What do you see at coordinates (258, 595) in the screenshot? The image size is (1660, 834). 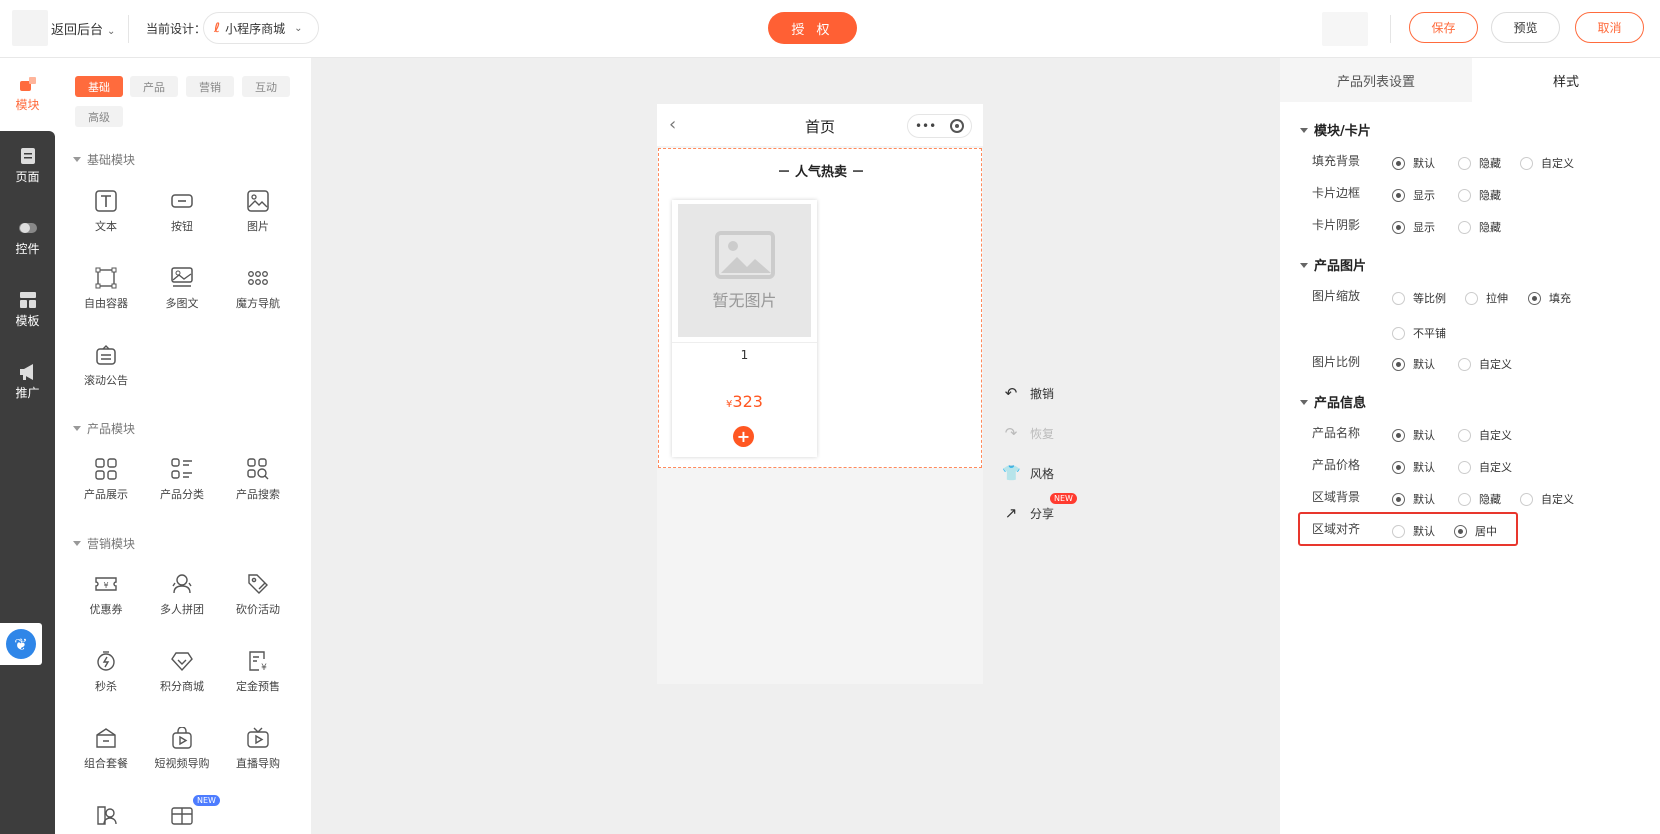 I see `component-bargain: 砍价活动` at bounding box center [258, 595].